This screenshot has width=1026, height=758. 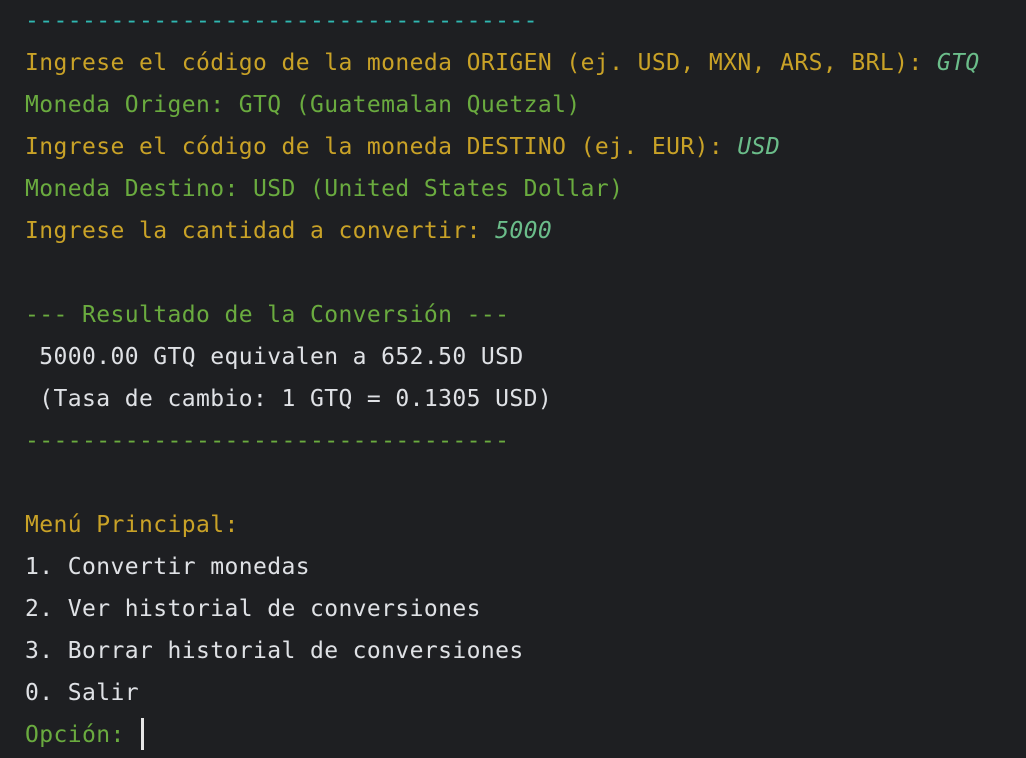 I want to click on menu-title: Menú Principal:, so click(x=132, y=525).